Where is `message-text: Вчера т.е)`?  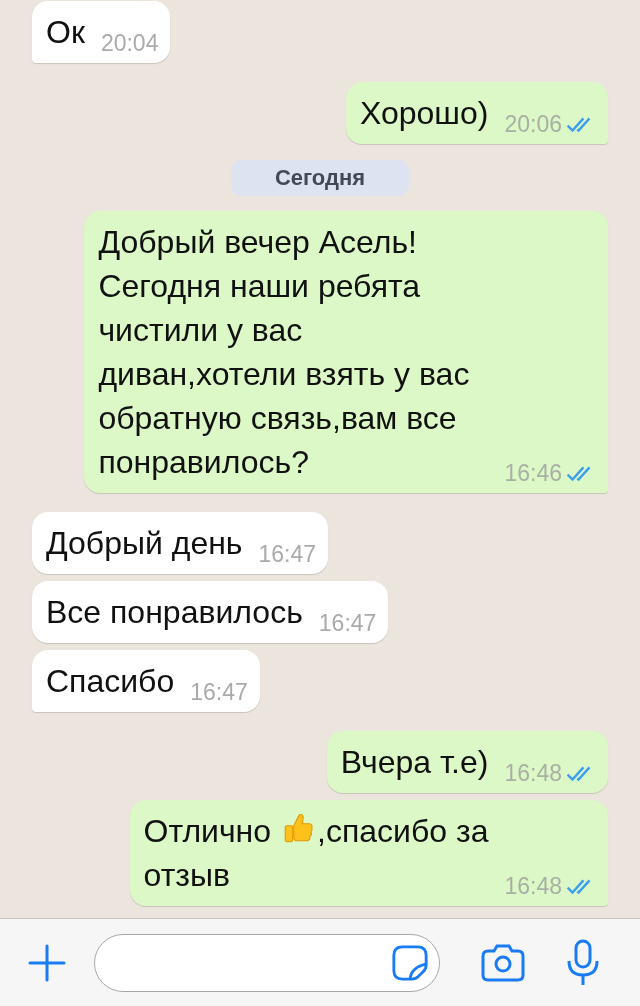 message-text: Вчера т.е) is located at coordinates (414, 762).